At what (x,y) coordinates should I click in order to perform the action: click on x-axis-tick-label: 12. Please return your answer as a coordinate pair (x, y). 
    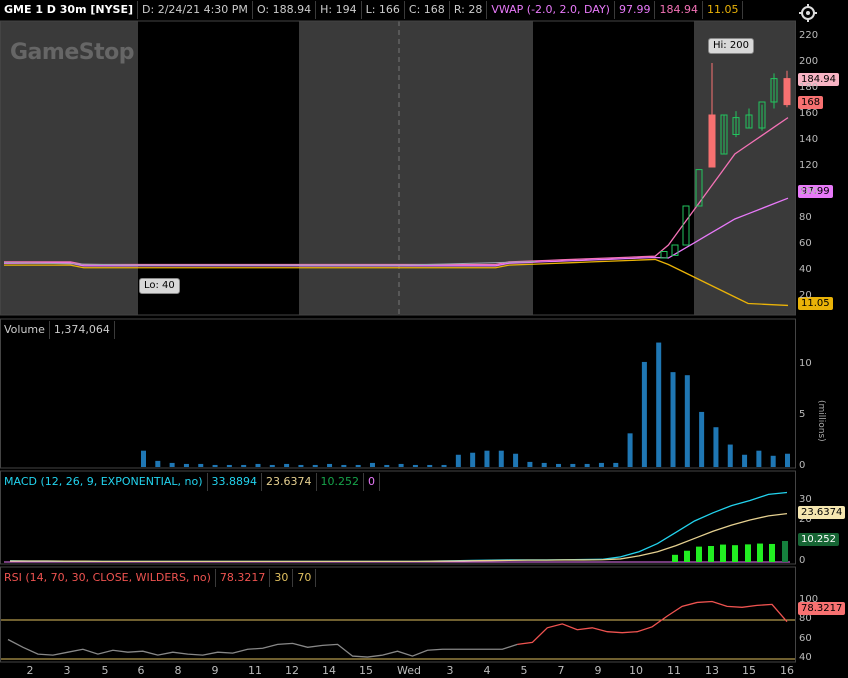
    Looking at the image, I should click on (292, 670).